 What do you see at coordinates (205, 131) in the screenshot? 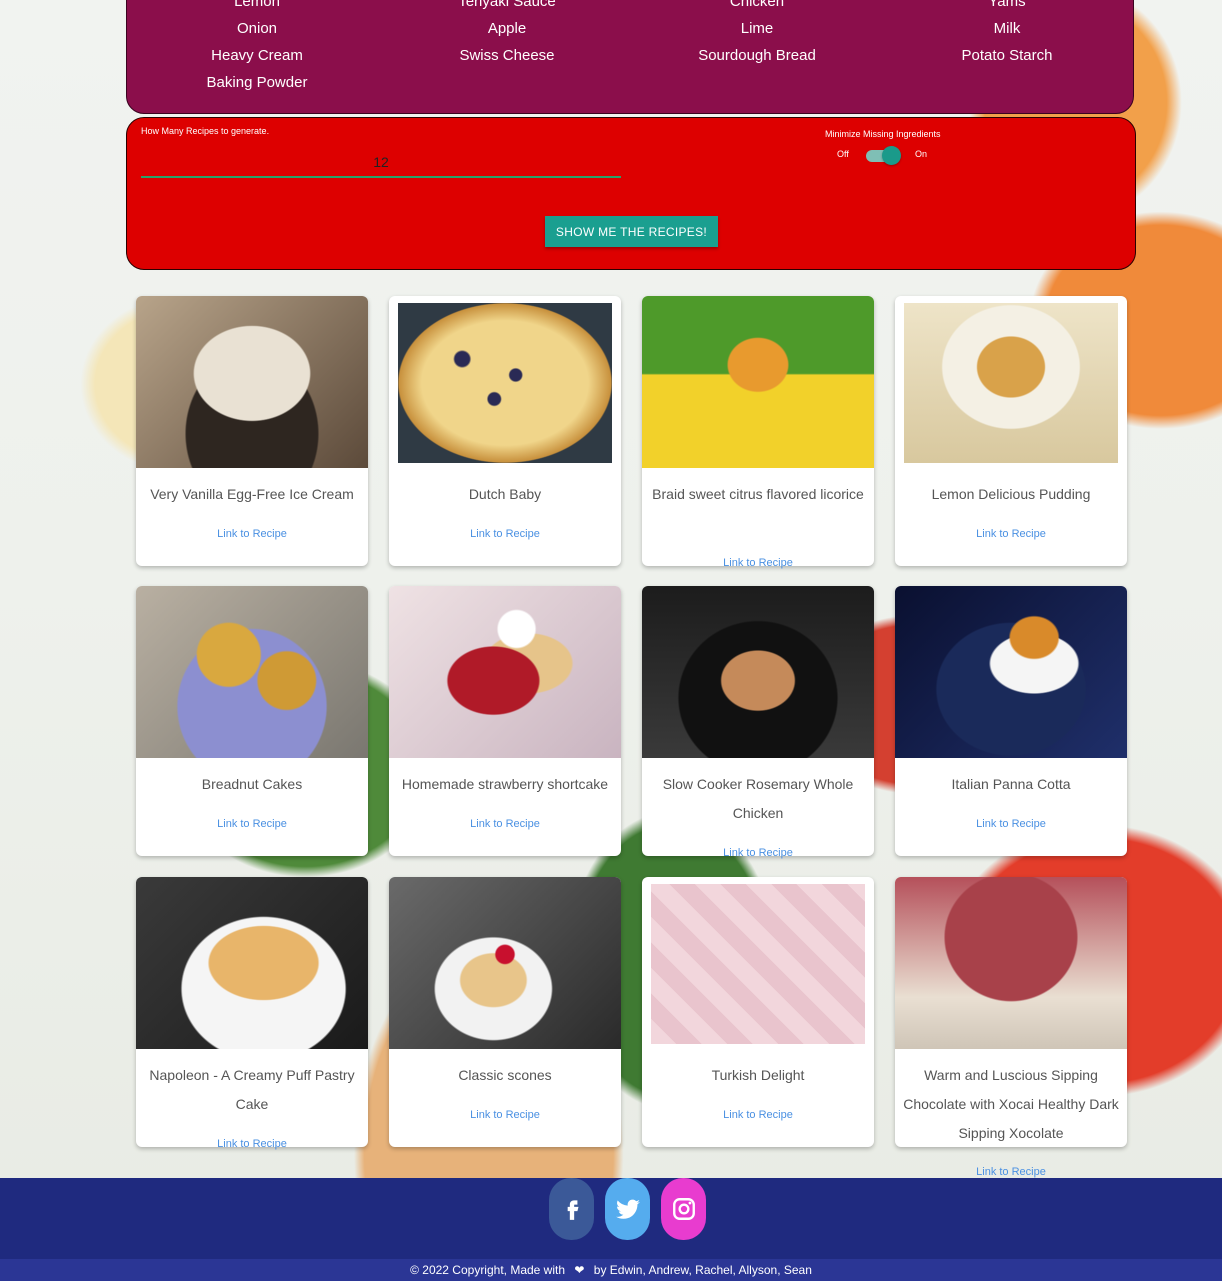
I see `recipe-count-label: How Many Recipes to generate.` at bounding box center [205, 131].